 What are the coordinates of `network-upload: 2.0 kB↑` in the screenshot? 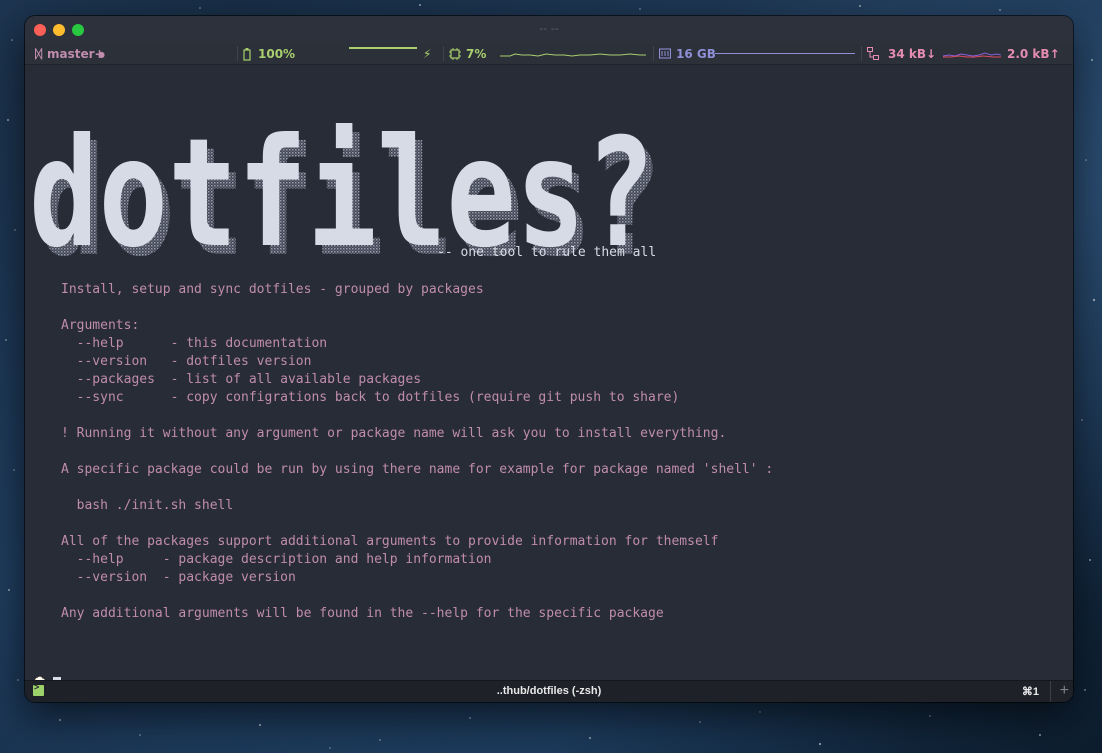 It's located at (1033, 54).